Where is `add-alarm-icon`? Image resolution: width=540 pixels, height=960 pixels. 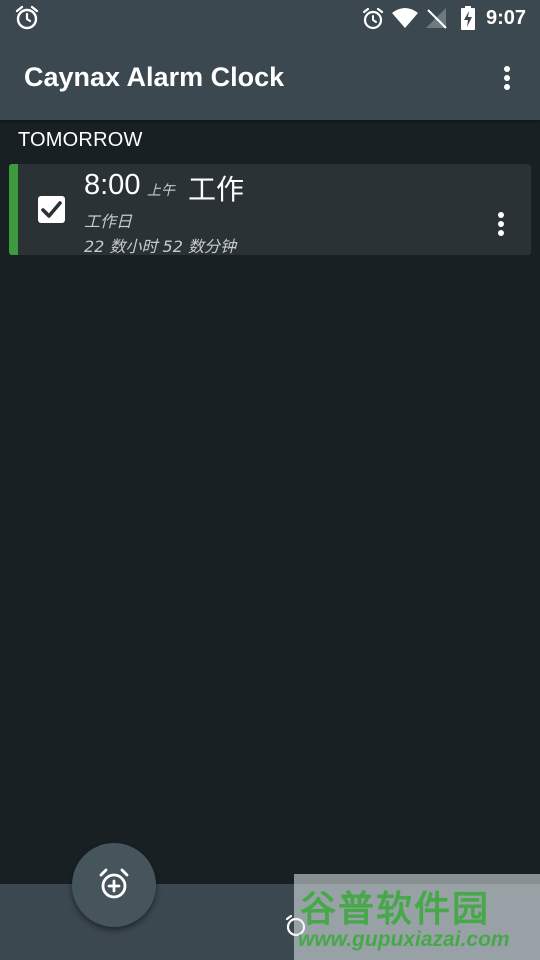
add-alarm-icon is located at coordinates (114, 883).